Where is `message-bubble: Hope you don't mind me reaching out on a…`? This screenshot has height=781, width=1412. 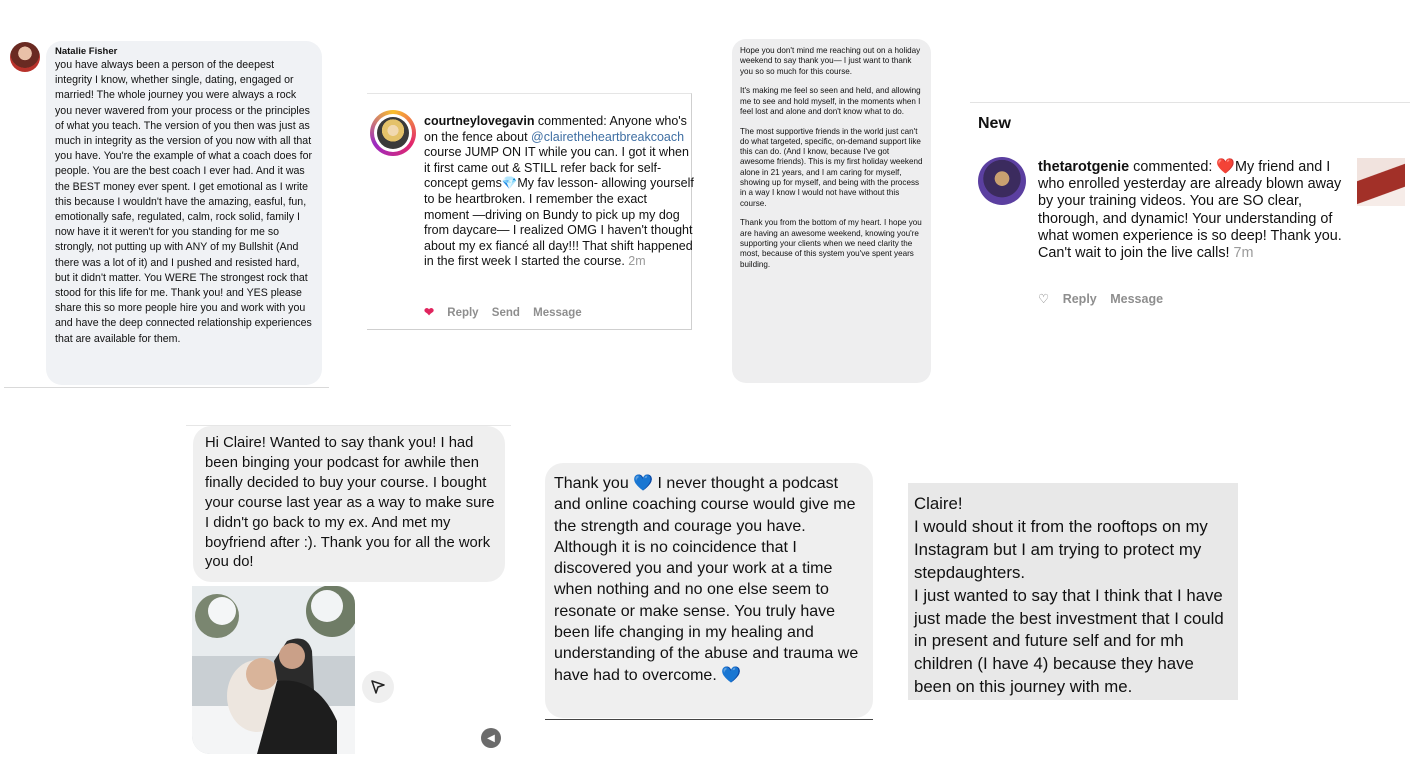
message-bubble: Hope you don't mind me reaching out on a… is located at coordinates (831, 211).